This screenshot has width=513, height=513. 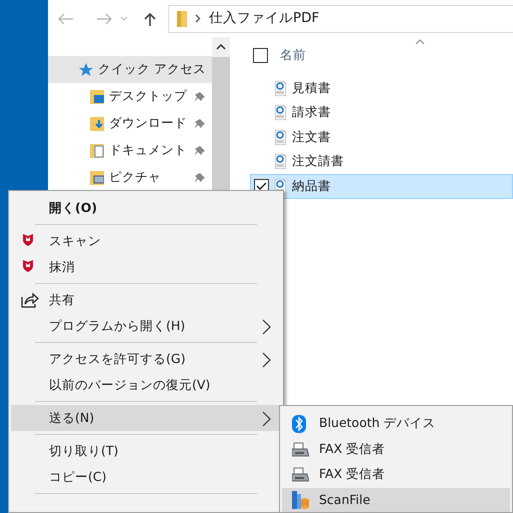 What do you see at coordinates (130, 96) in the screenshot?
I see `nav-item: デスクトップ` at bounding box center [130, 96].